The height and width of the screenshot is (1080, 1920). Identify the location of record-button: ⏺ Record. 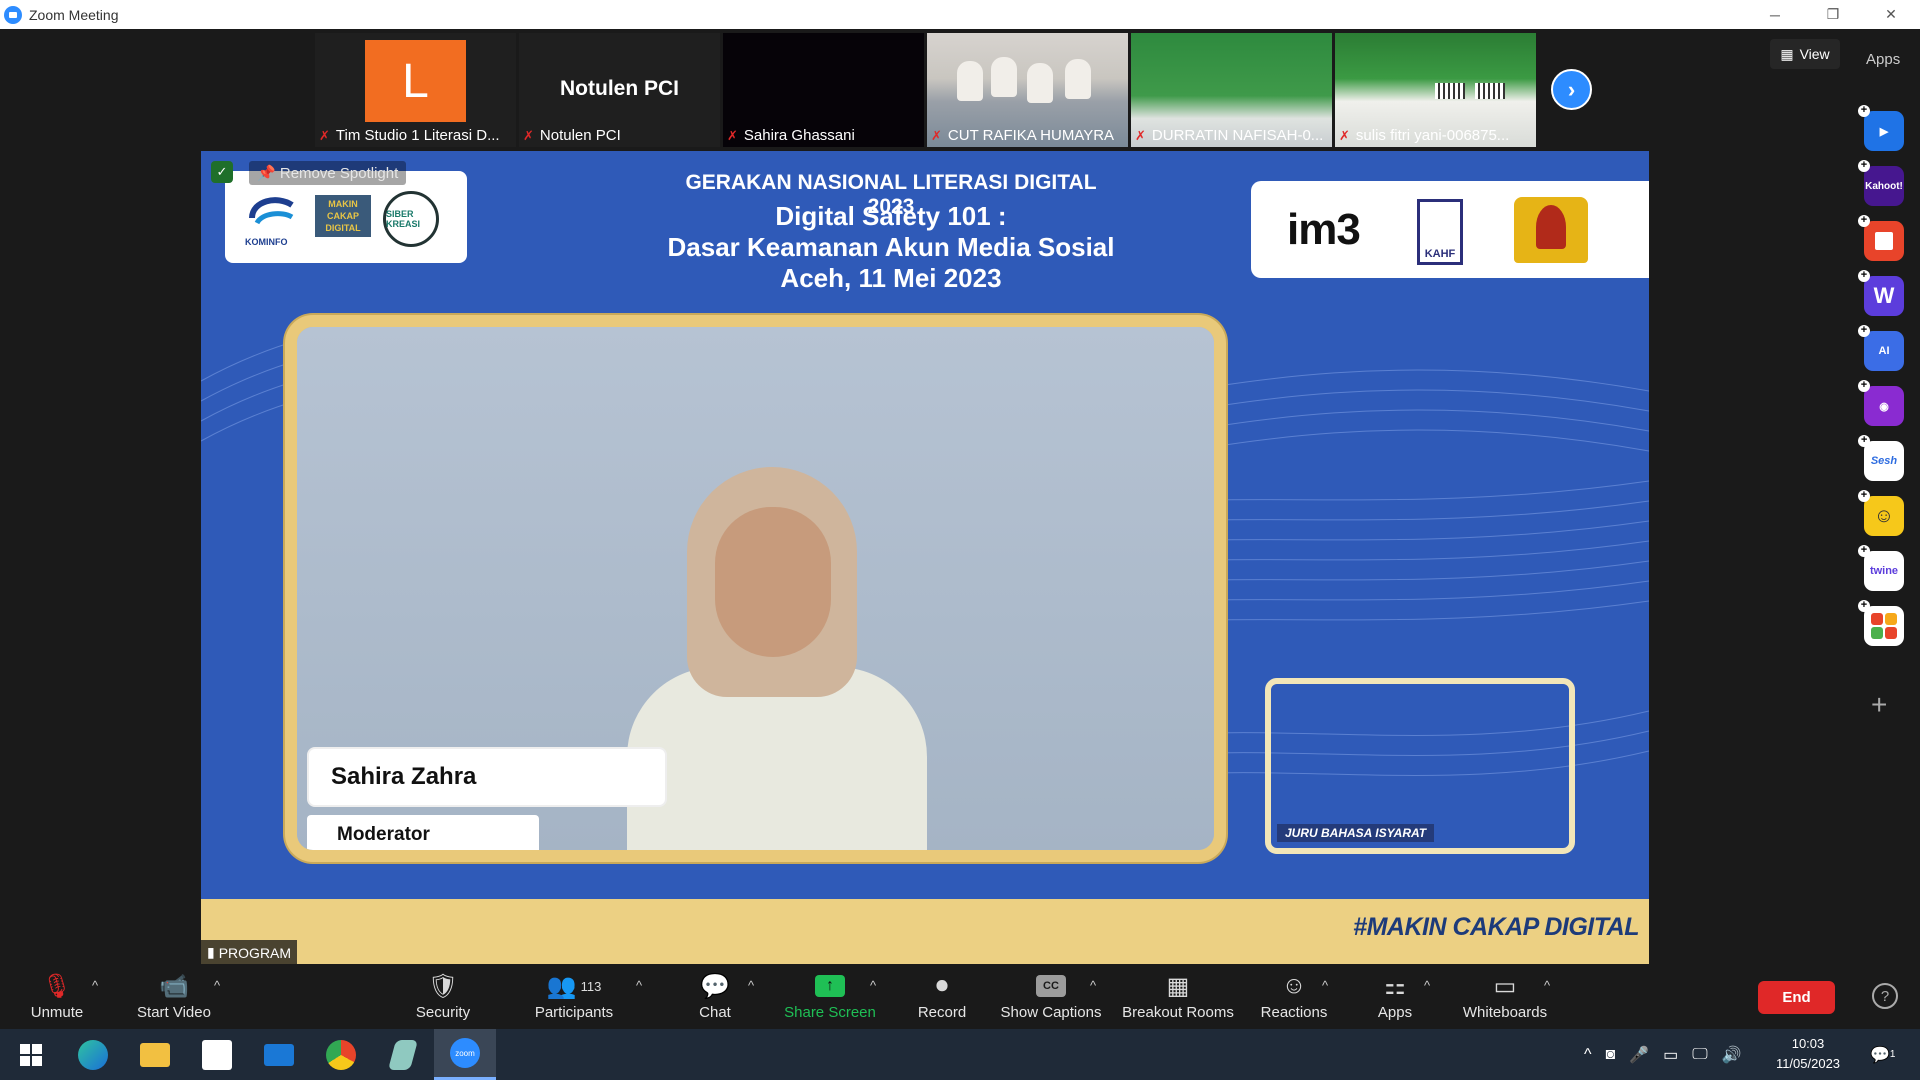
(942, 996).